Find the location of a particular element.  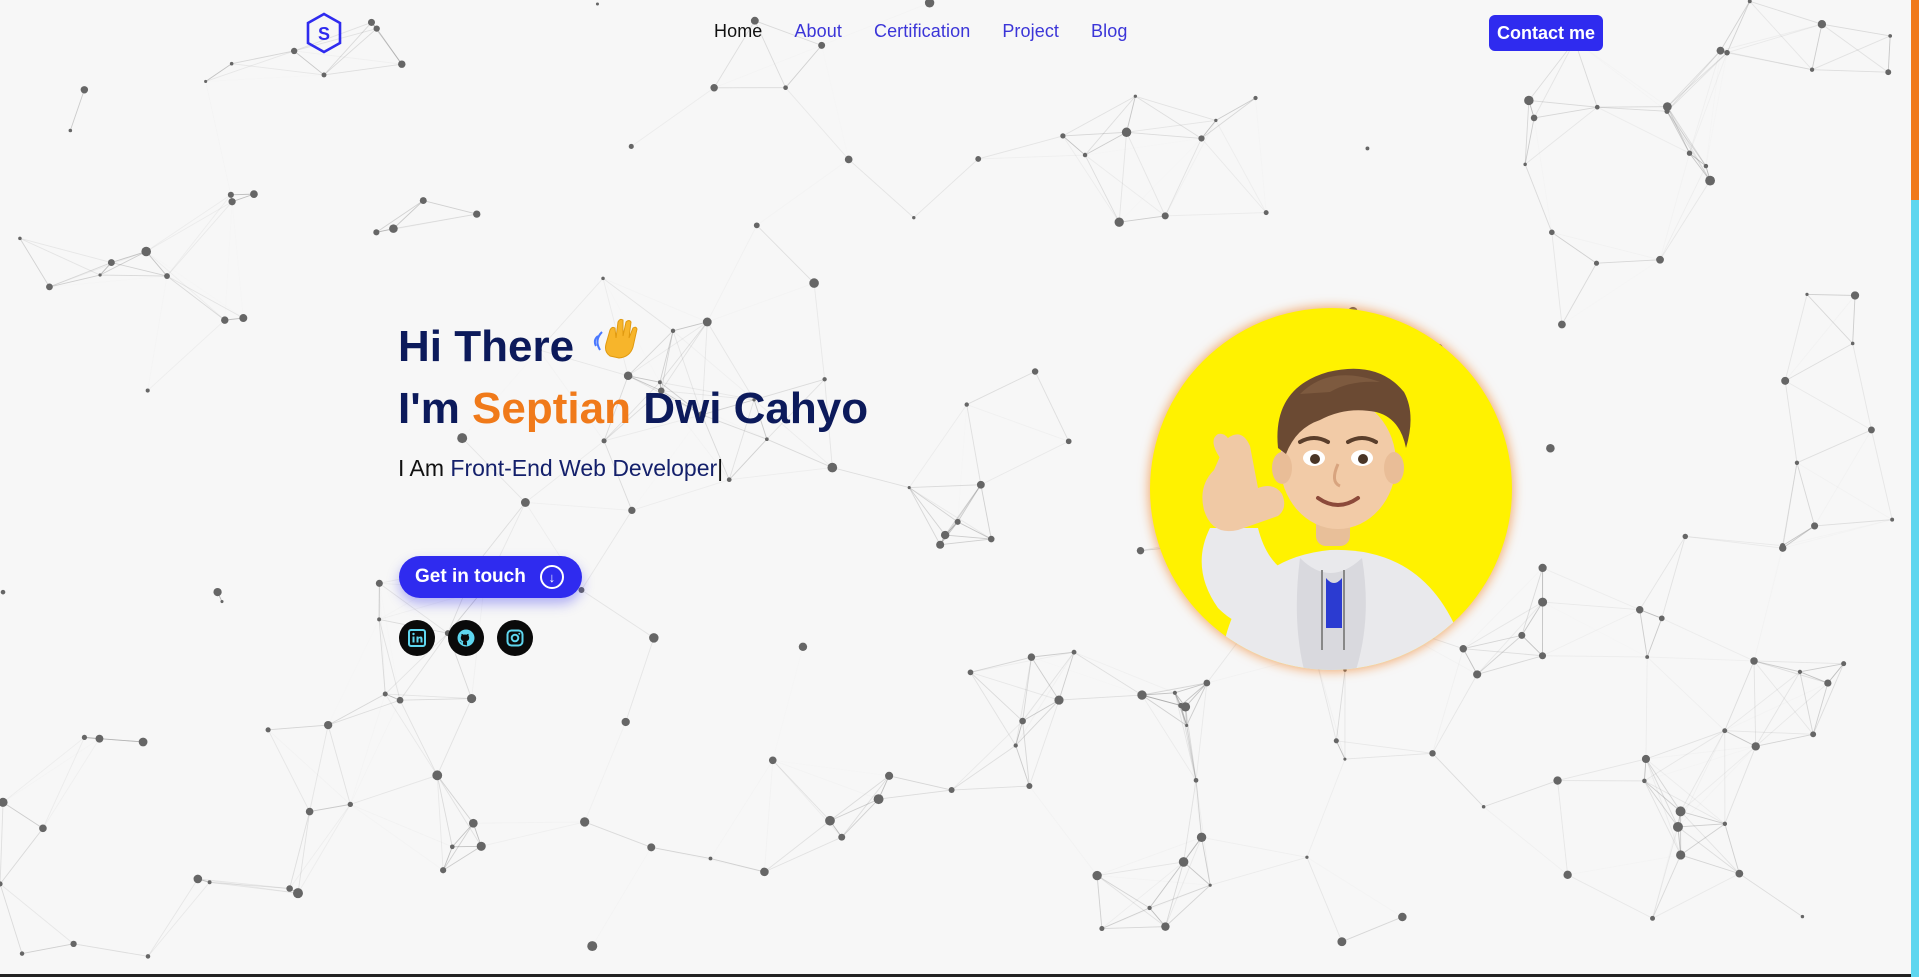

nav-about: About is located at coordinates (818, 31).